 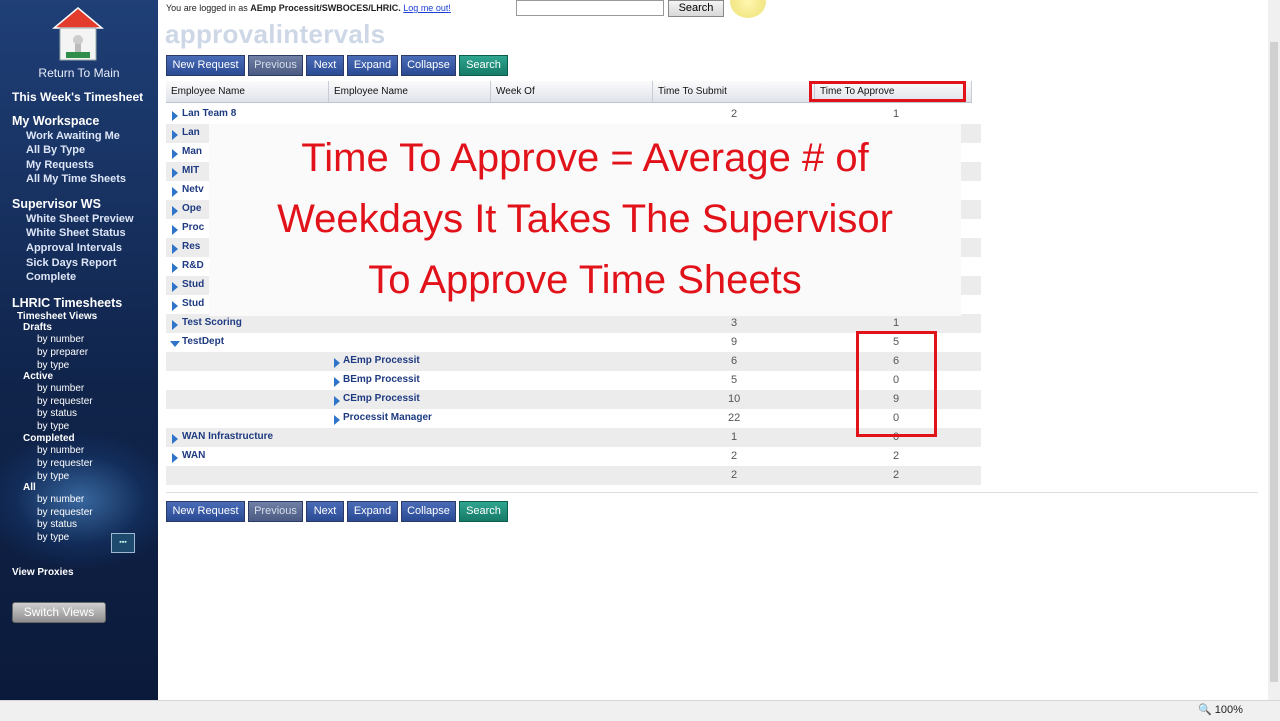 I want to click on sidebar-item-all-by-requester: by requester, so click(x=65, y=512).